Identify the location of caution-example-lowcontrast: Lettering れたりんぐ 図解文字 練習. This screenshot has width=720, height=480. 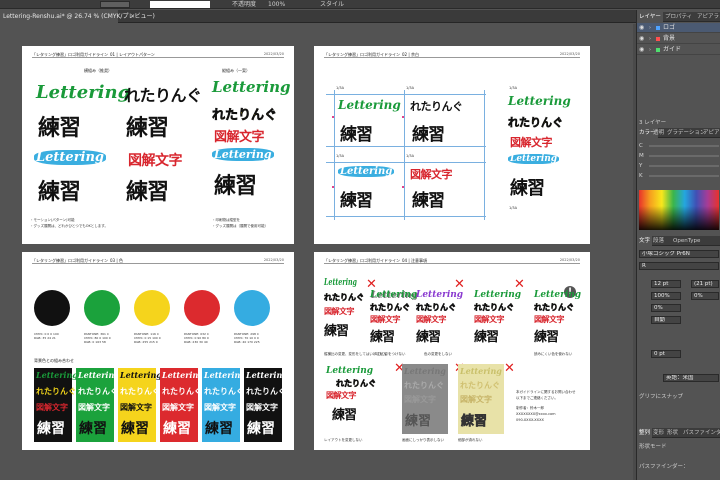
(425, 399).